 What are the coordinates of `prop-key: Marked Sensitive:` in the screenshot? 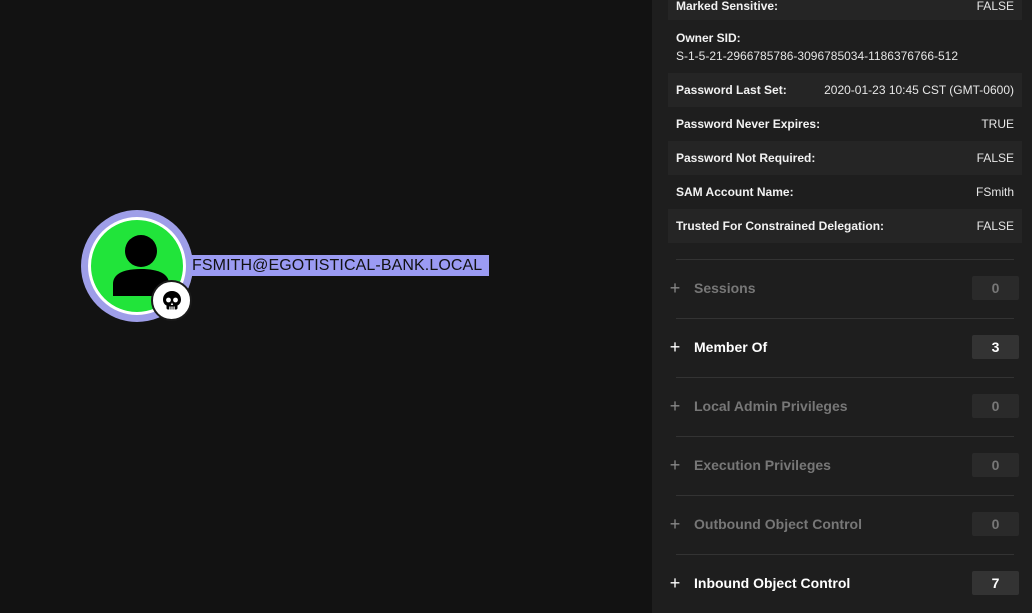 It's located at (727, 6).